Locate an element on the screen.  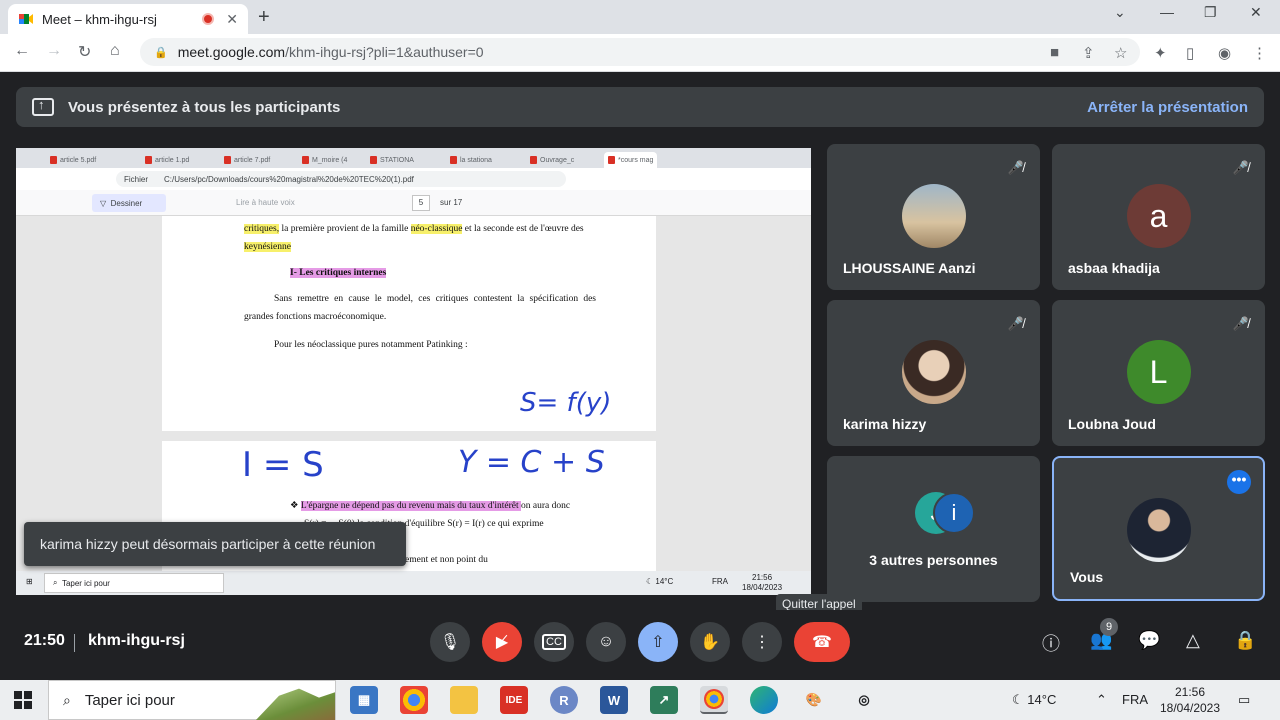
shared-tab: article 7.pdf is located at coordinates (247, 160).